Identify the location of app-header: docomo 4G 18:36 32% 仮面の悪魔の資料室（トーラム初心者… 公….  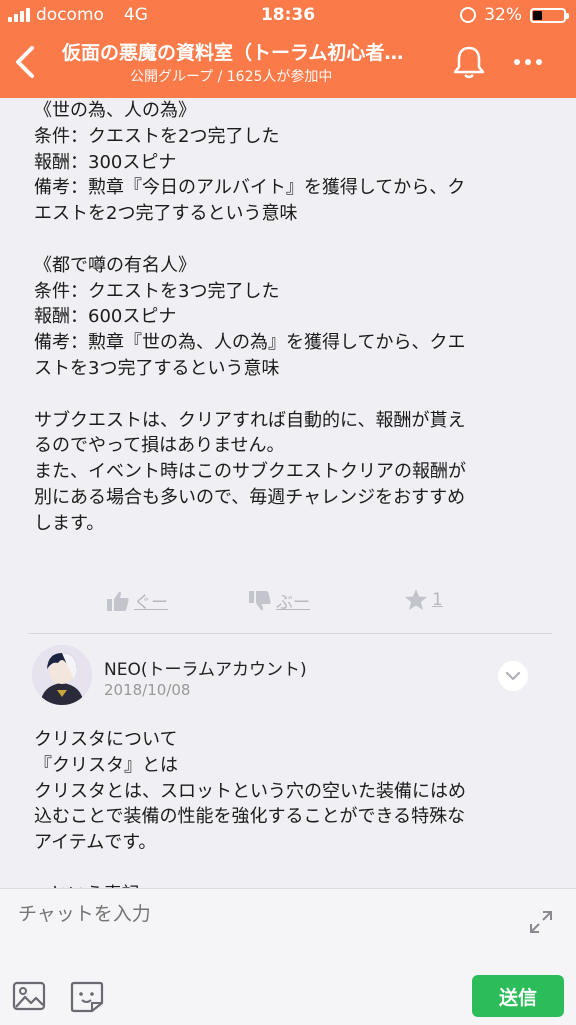
(288, 49).